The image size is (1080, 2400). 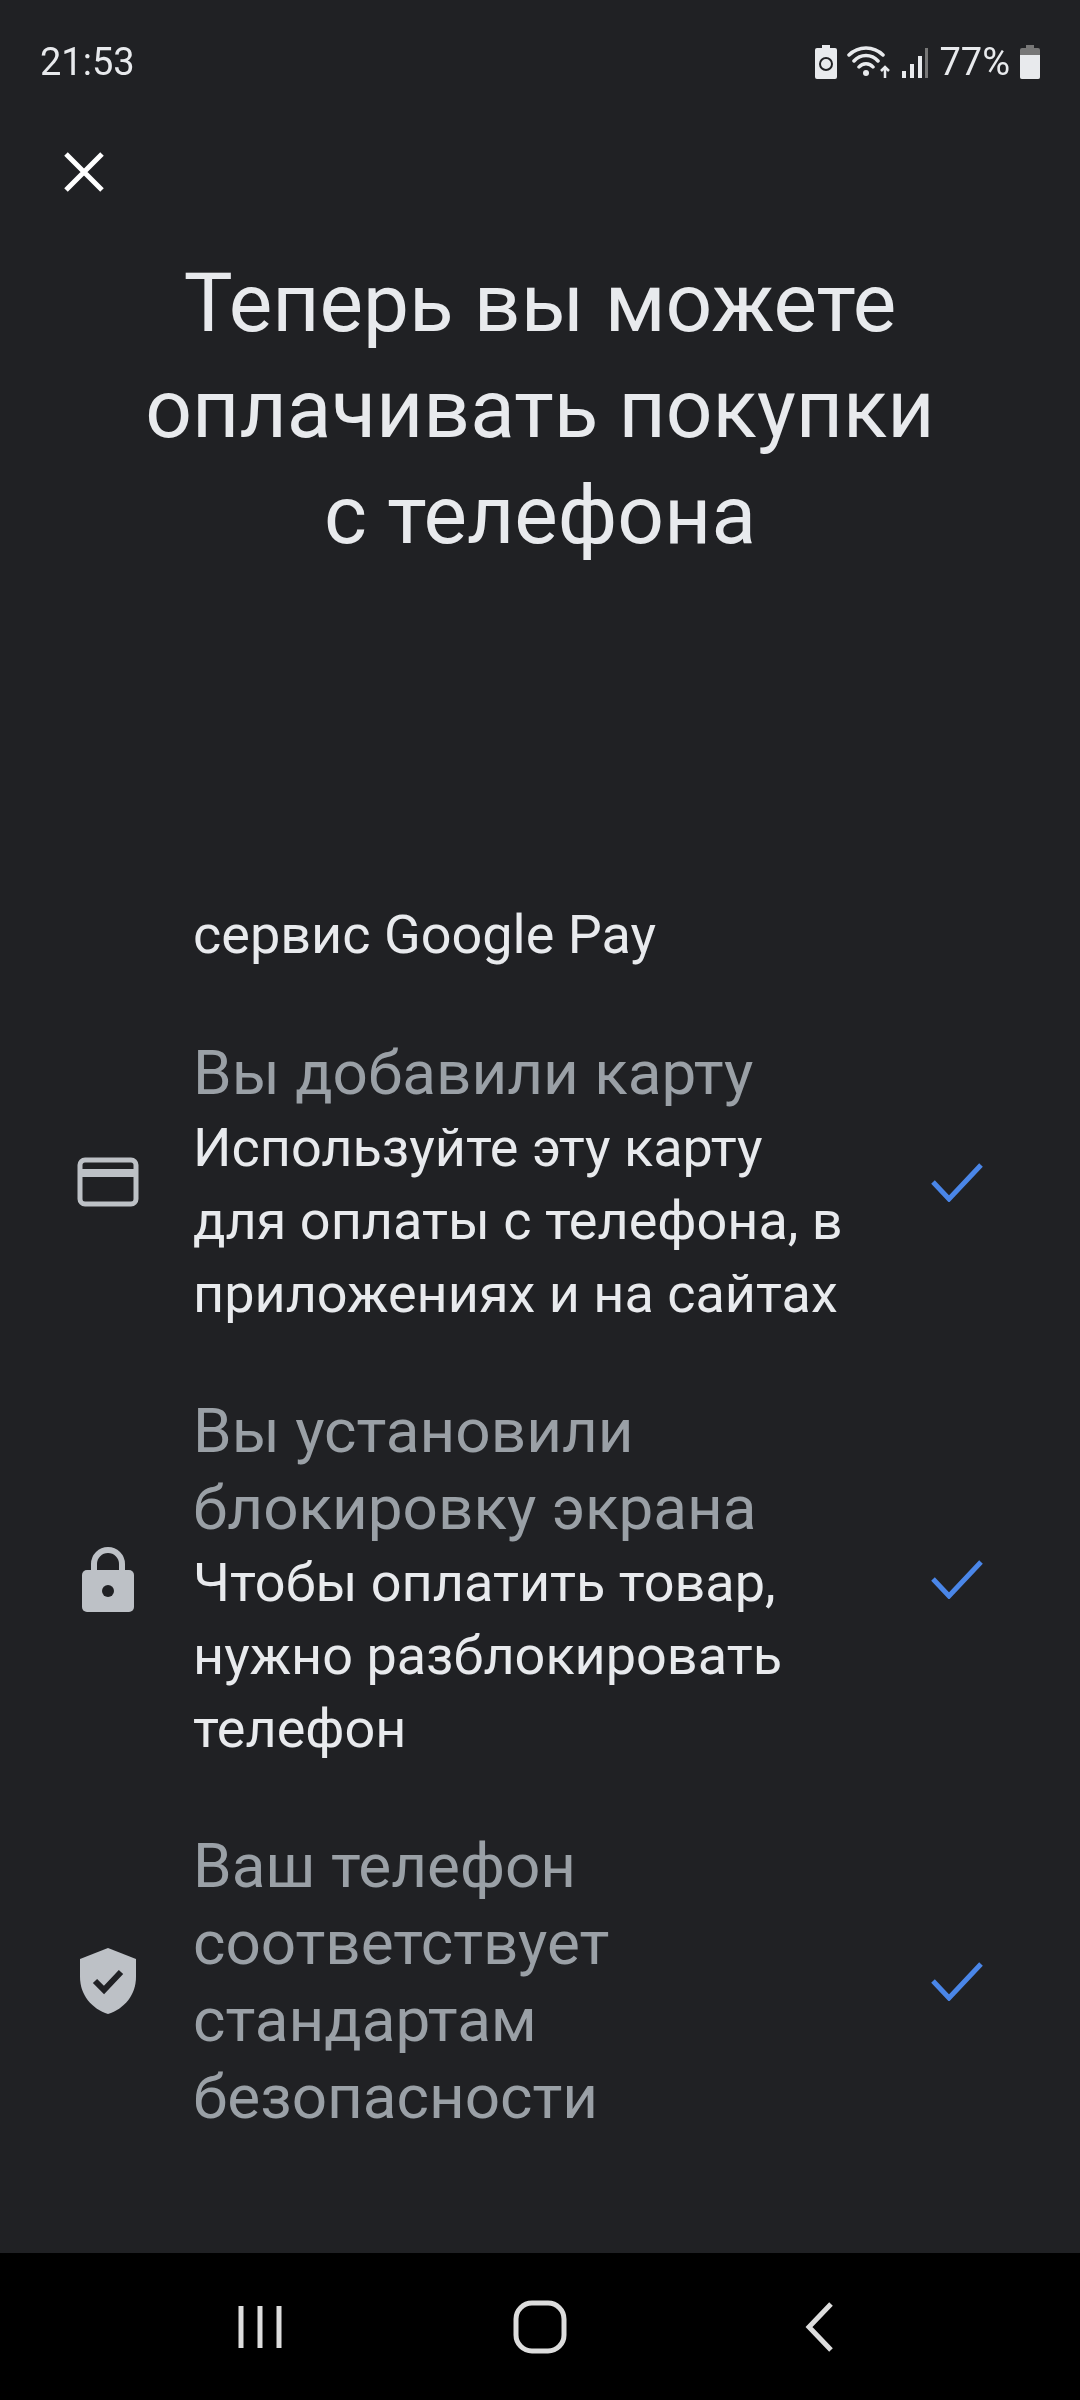 I want to click on battery-percent: 77%, so click(x=974, y=62).